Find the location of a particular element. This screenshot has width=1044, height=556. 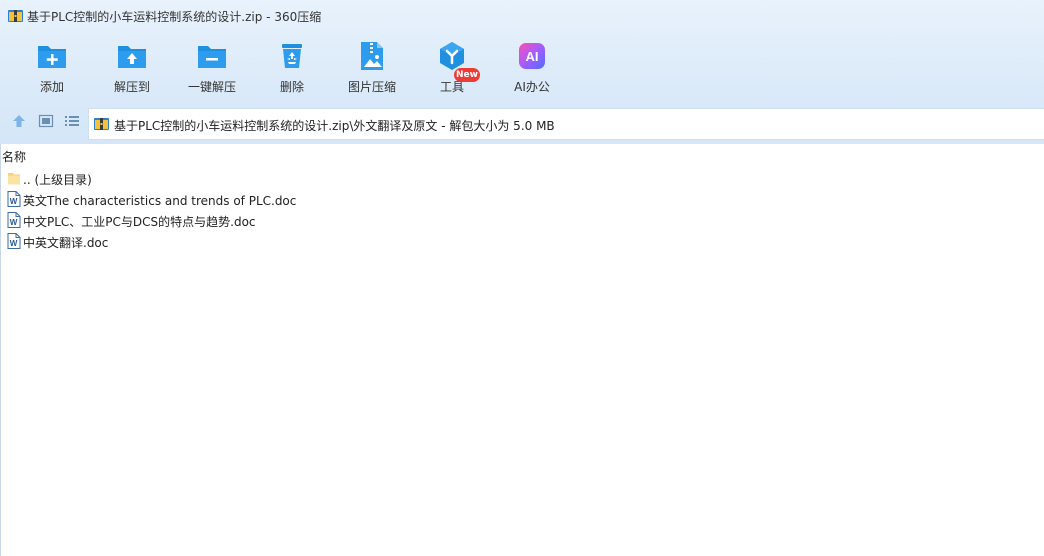

image-compress-icon is located at coordinates (372, 56).